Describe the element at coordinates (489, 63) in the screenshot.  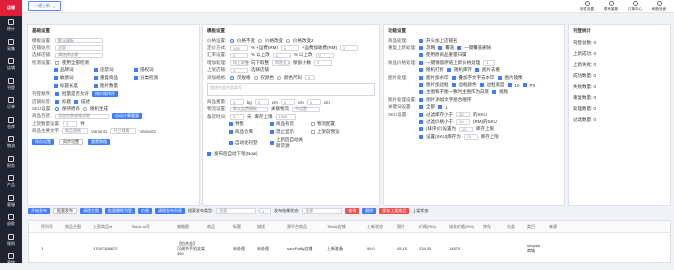
I see `row-input: 1` at that location.